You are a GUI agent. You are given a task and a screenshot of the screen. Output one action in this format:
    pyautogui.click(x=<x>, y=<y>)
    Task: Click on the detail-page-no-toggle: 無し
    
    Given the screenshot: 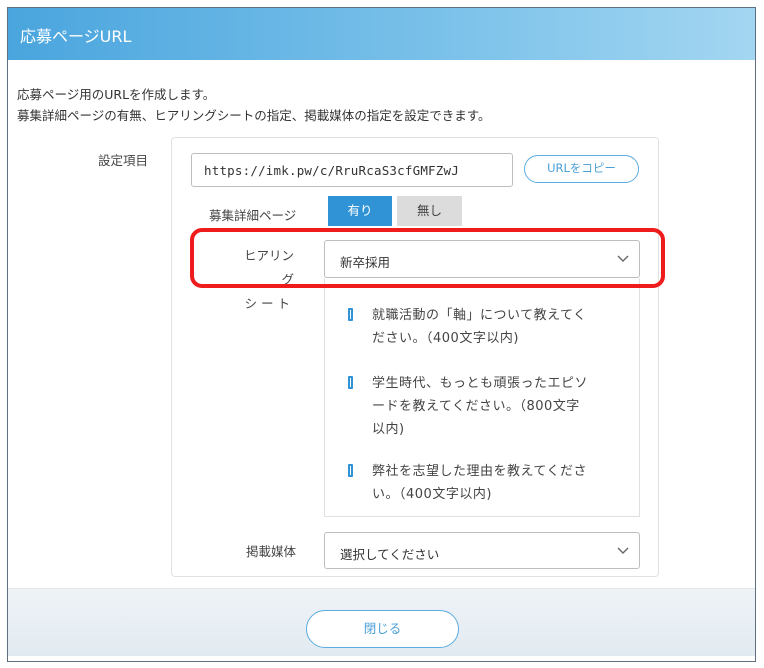 What is the action you would take?
    pyautogui.click(x=429, y=211)
    